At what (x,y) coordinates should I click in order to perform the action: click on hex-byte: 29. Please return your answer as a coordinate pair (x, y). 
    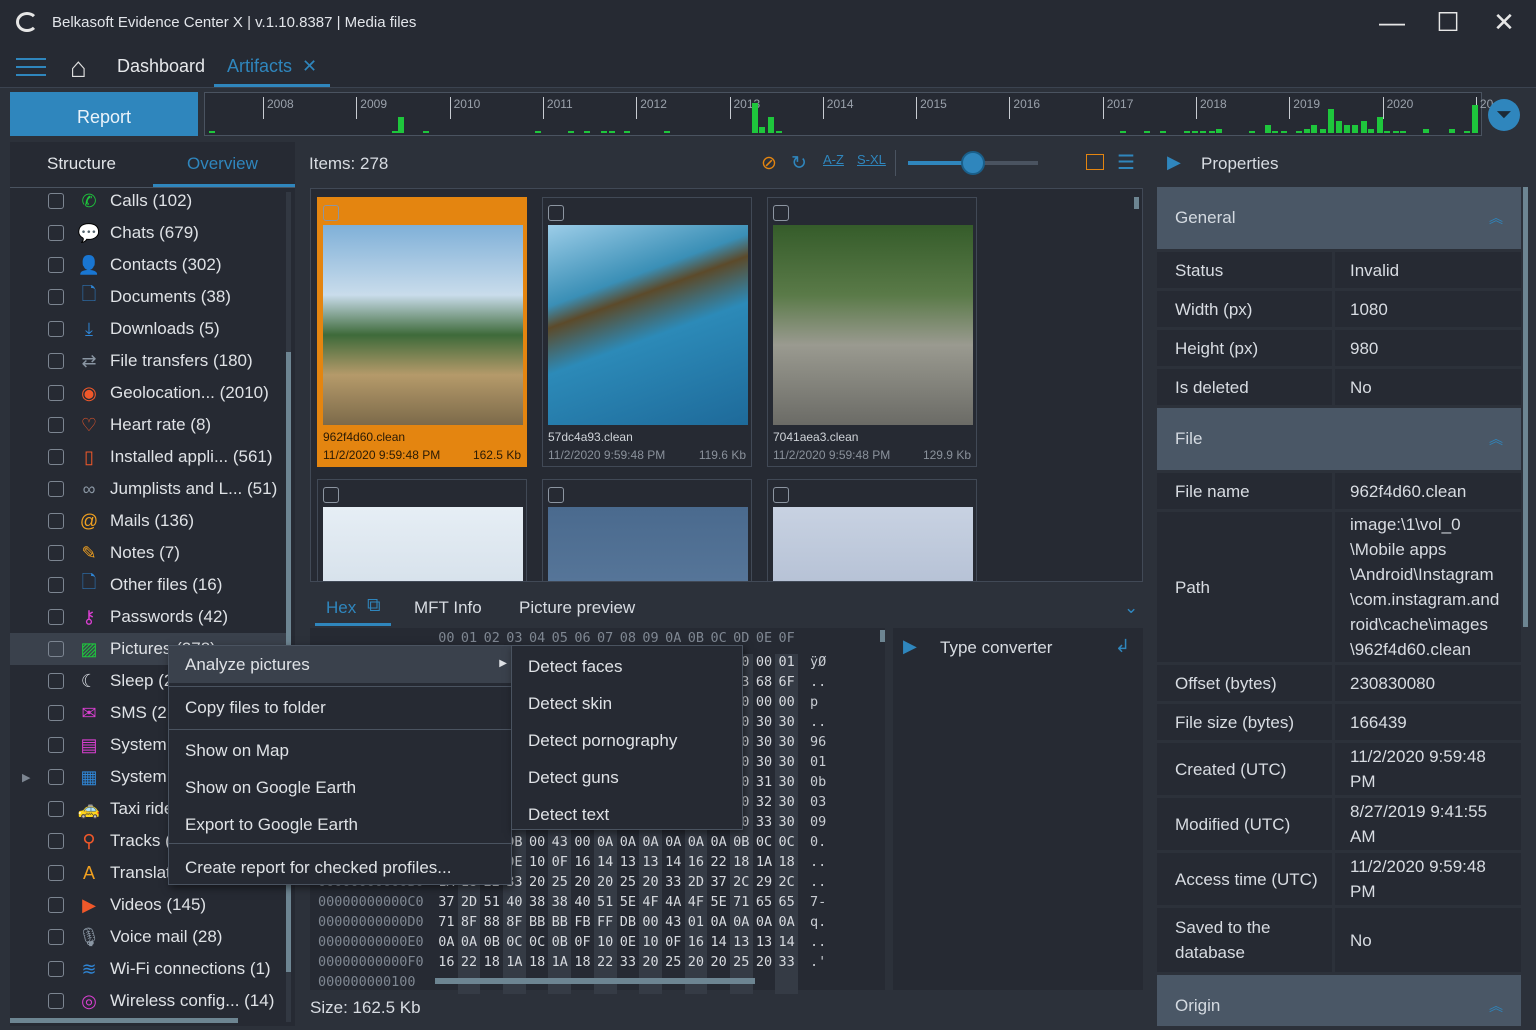
    Looking at the image, I should click on (764, 884).